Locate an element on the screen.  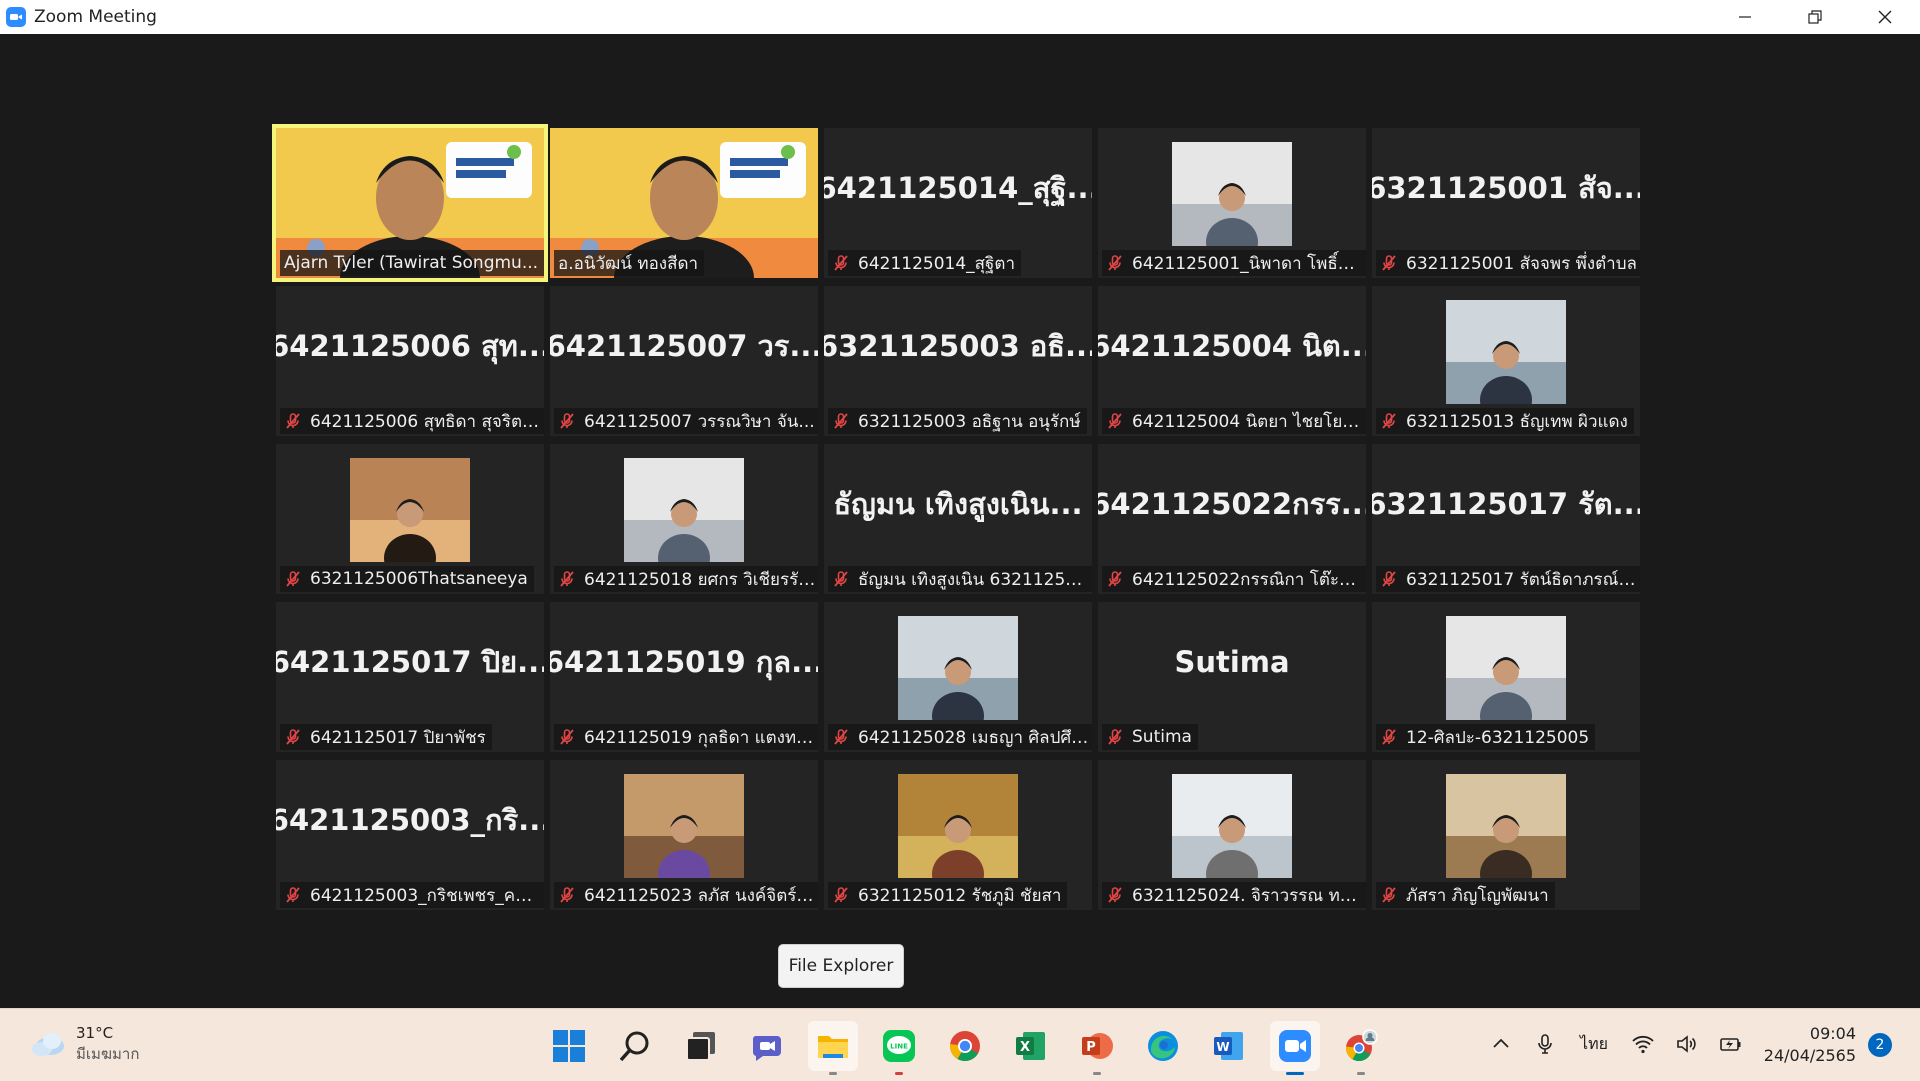
participant-tile: 6421125014_สุฐิ... 6421125014_สุฐิตา is located at coordinates (958, 203).